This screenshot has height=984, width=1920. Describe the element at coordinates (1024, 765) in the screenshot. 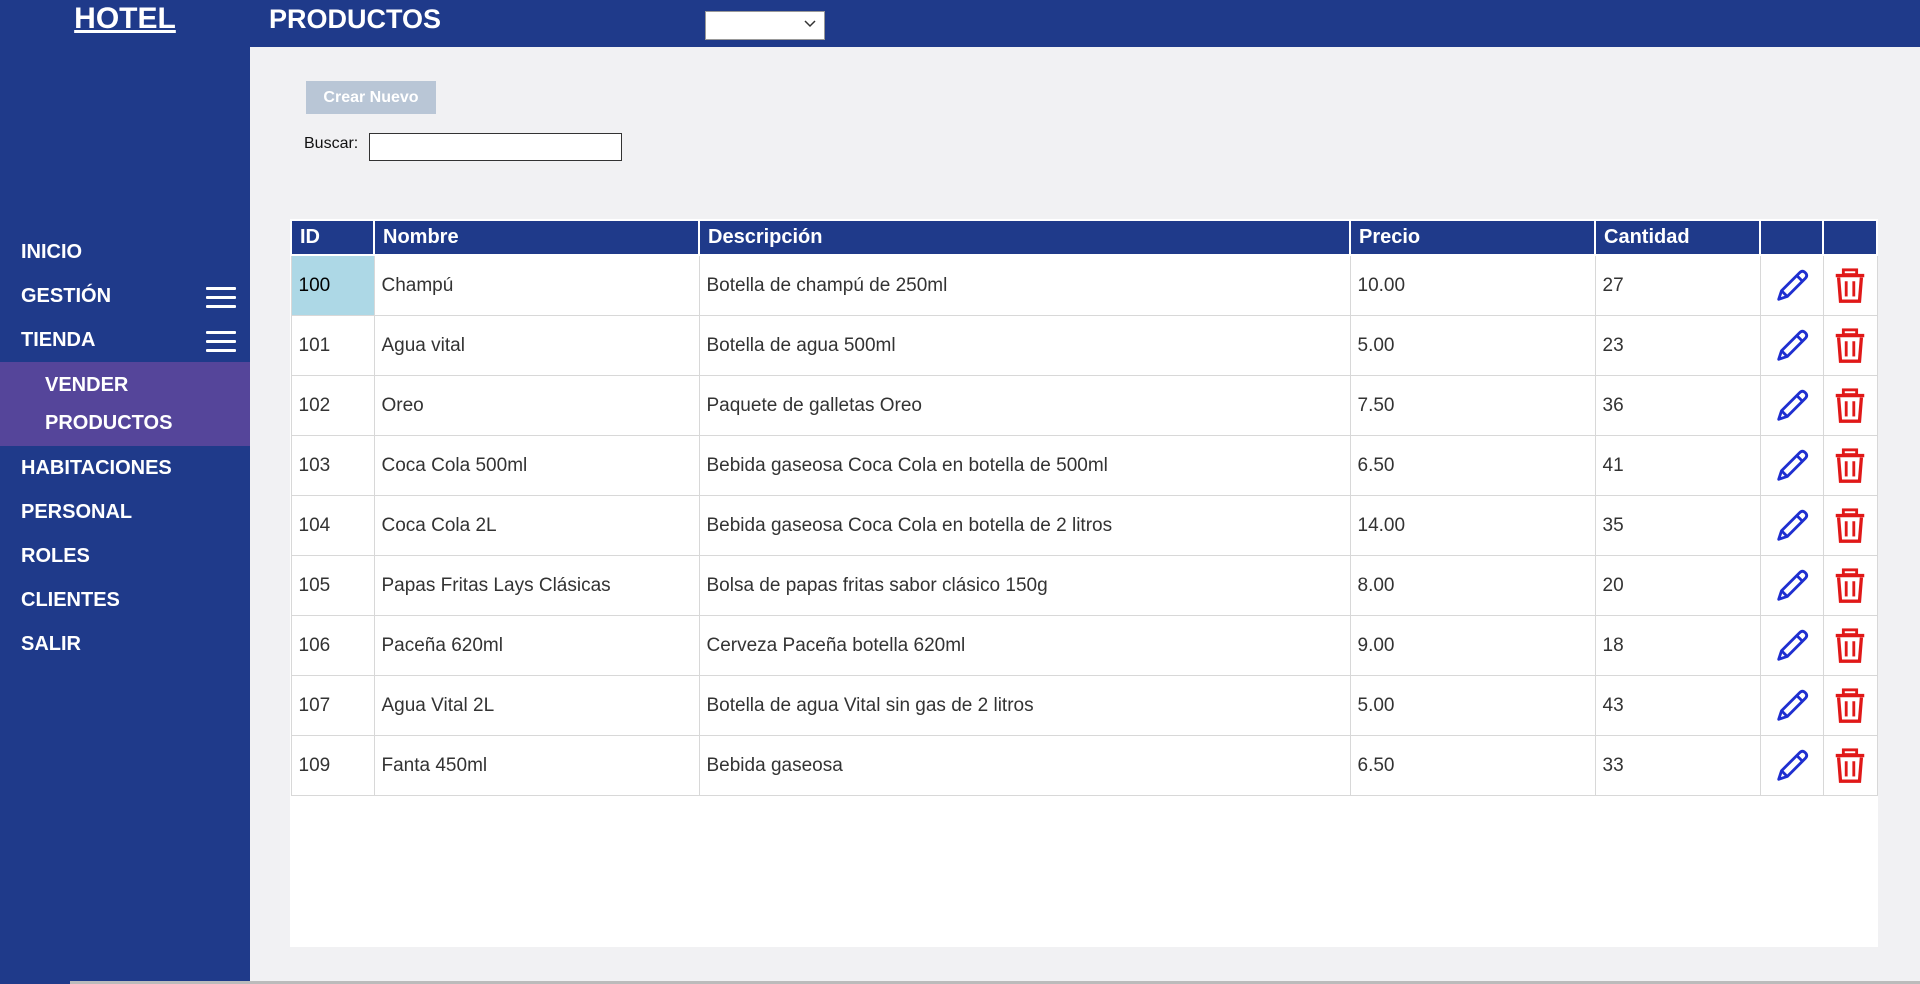

I see `cell-descripcion: Bebida gaseosa` at that location.